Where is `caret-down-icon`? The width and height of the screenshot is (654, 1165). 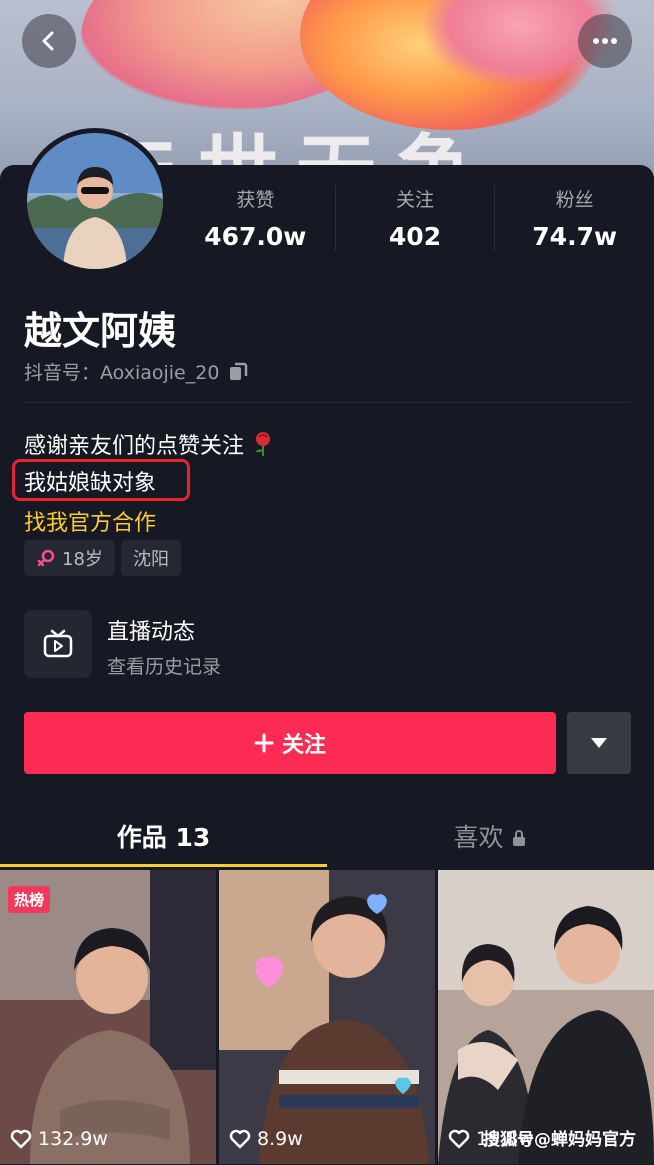 caret-down-icon is located at coordinates (599, 743).